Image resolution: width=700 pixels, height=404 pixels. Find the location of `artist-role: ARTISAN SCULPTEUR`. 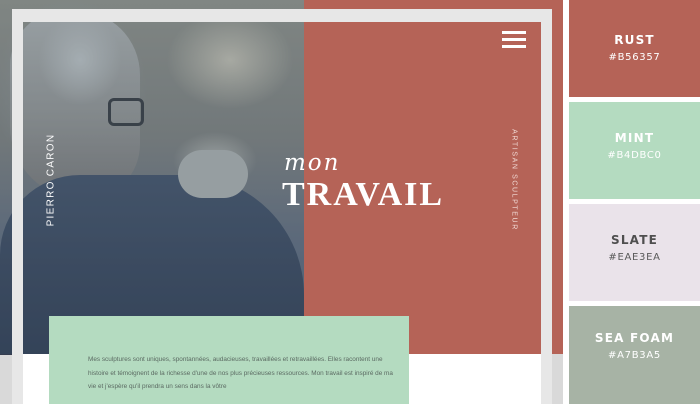

artist-role: ARTISAN SCULPTEUR is located at coordinates (514, 180).